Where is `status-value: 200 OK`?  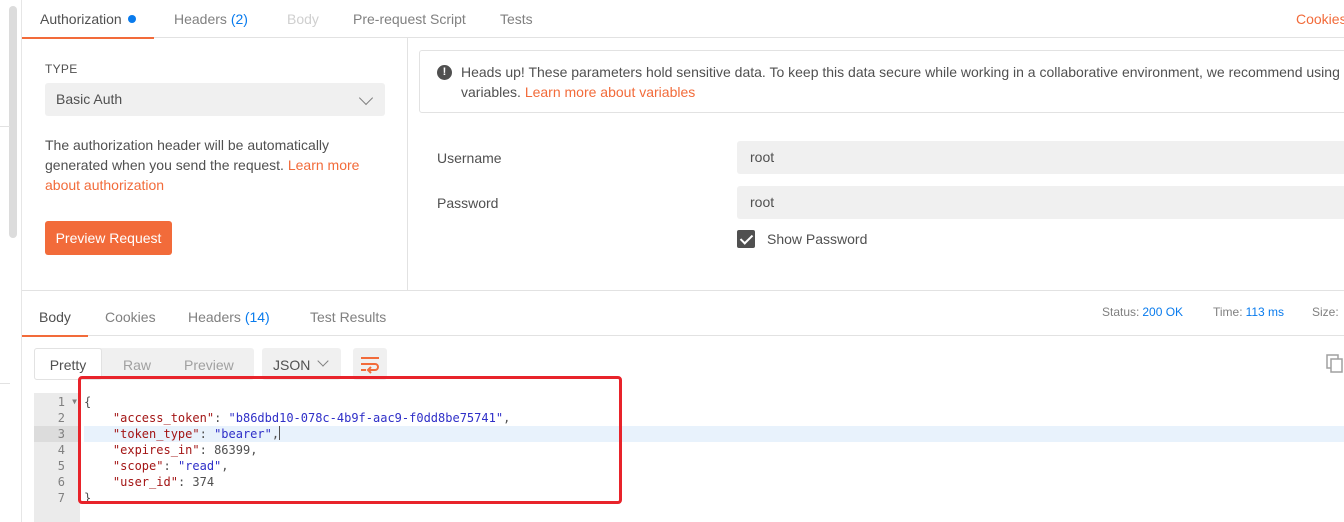 status-value: 200 OK is located at coordinates (1163, 312).